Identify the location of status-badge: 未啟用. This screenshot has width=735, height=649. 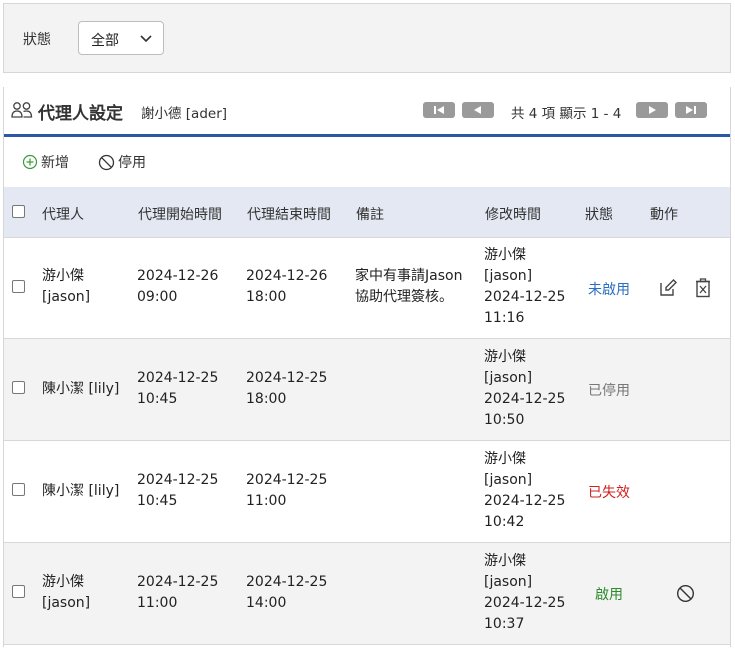
(609, 290).